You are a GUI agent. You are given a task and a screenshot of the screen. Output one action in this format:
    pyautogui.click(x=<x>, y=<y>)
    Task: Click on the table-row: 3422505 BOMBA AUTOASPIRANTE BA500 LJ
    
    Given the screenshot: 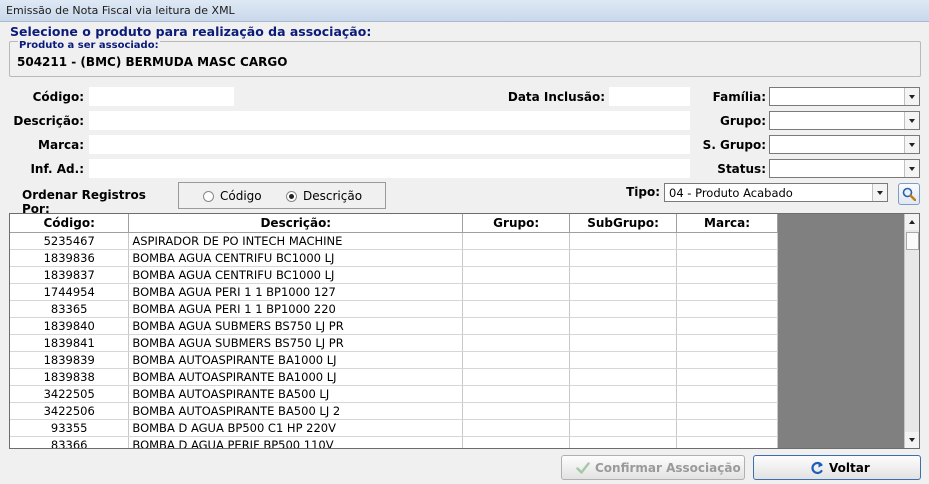 What is the action you would take?
    pyautogui.click(x=394, y=394)
    